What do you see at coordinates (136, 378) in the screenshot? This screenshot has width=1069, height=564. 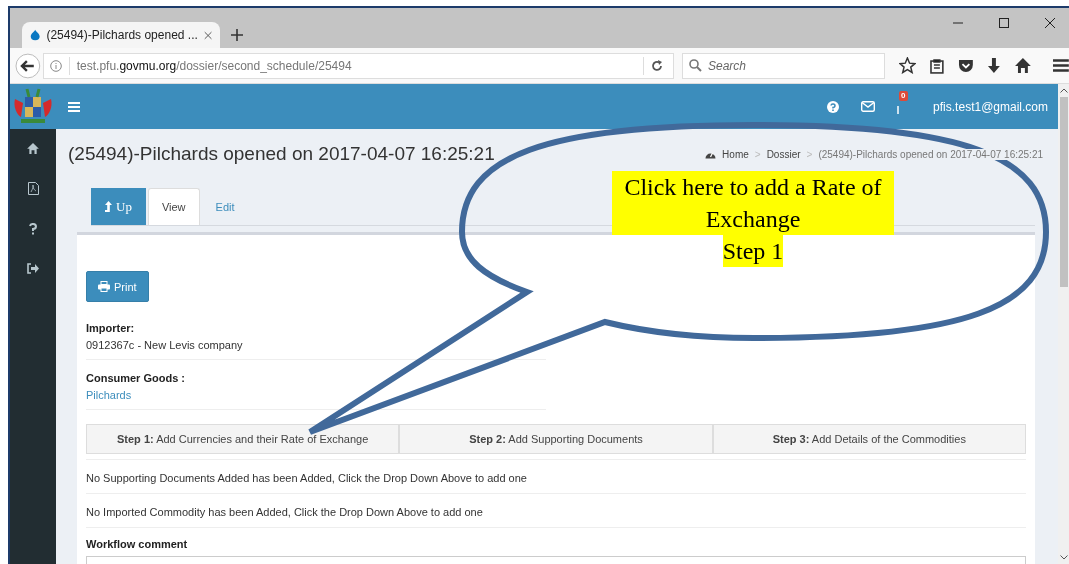 I see `field-label: Consumer Goods :` at bounding box center [136, 378].